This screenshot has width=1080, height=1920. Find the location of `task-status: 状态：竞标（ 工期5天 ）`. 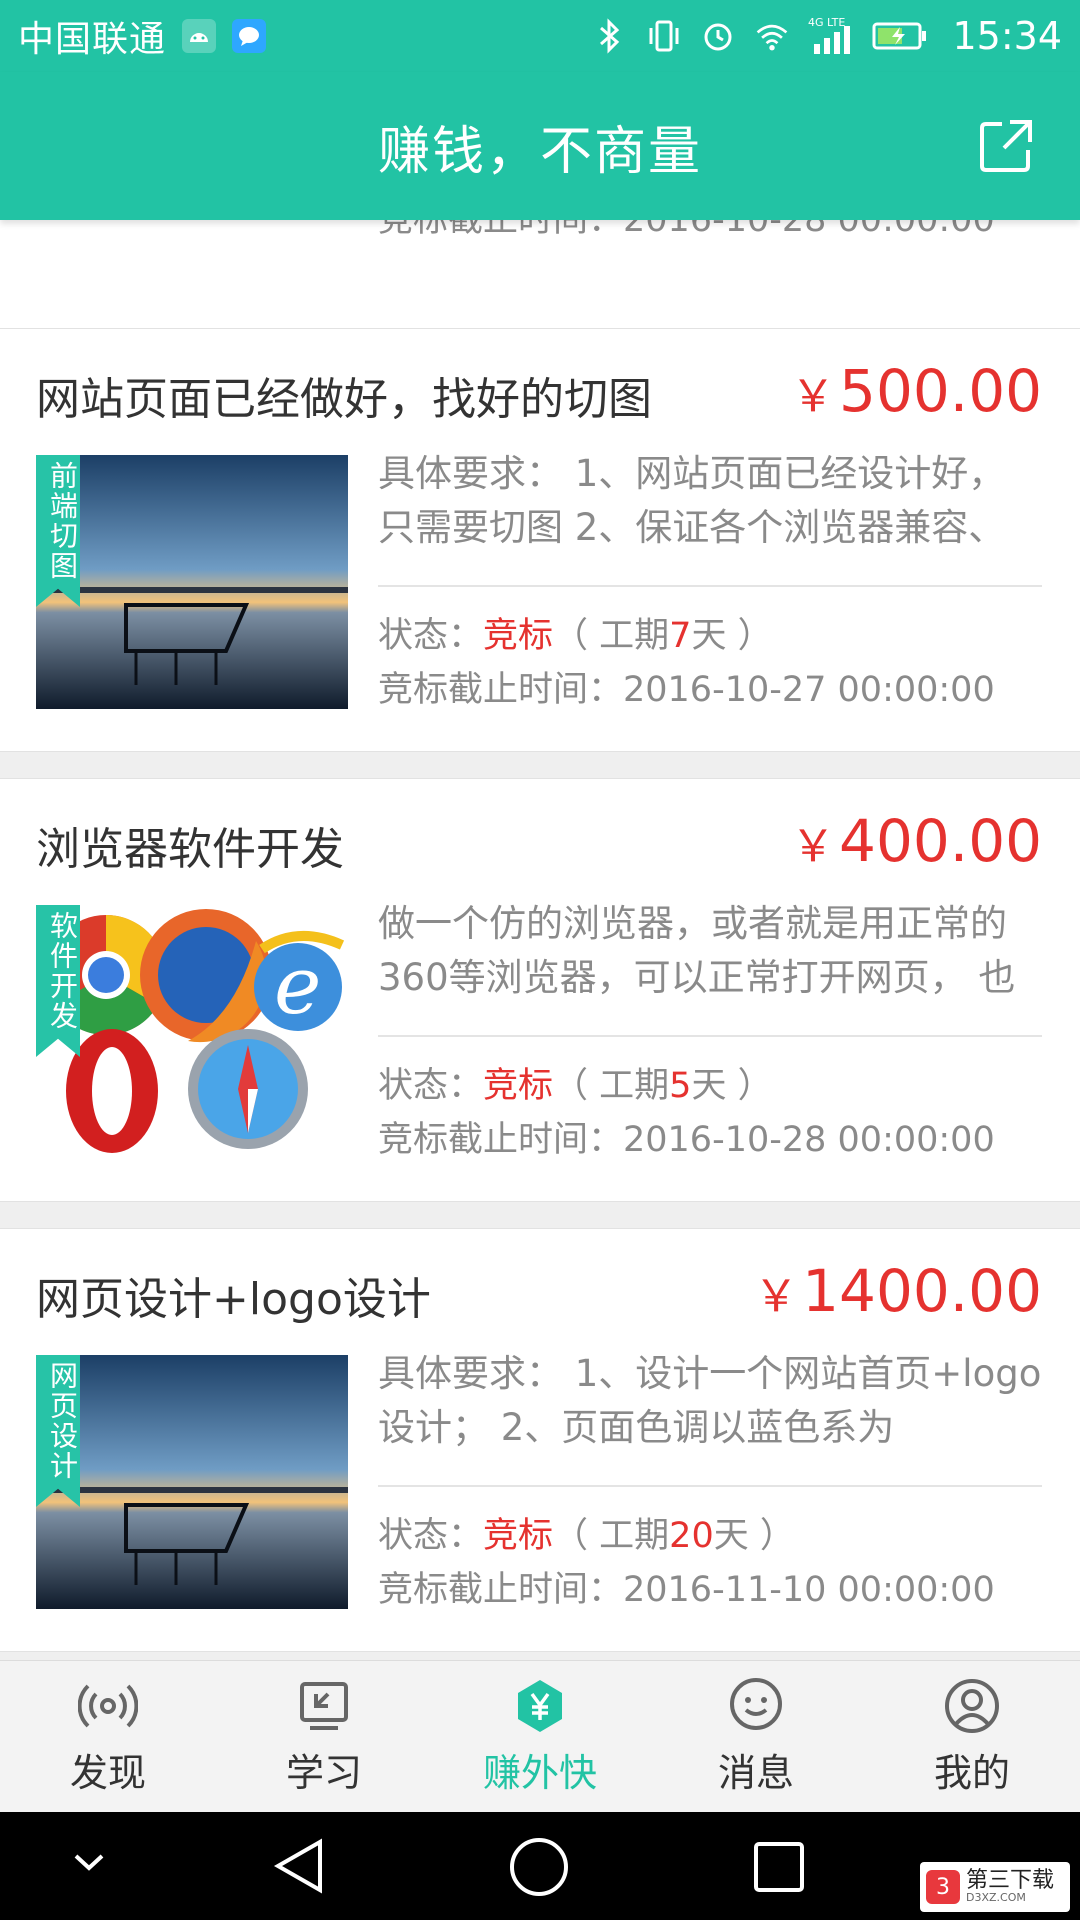

task-status: 状态：竞标（ 工期5天 ） is located at coordinates (575, 1082).